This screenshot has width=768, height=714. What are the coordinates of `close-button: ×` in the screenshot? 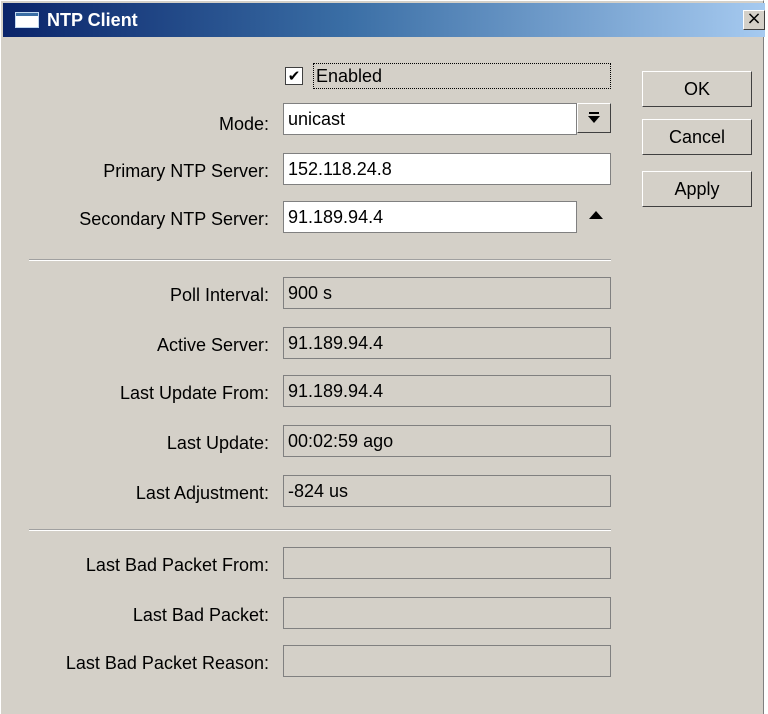 It's located at (754, 20).